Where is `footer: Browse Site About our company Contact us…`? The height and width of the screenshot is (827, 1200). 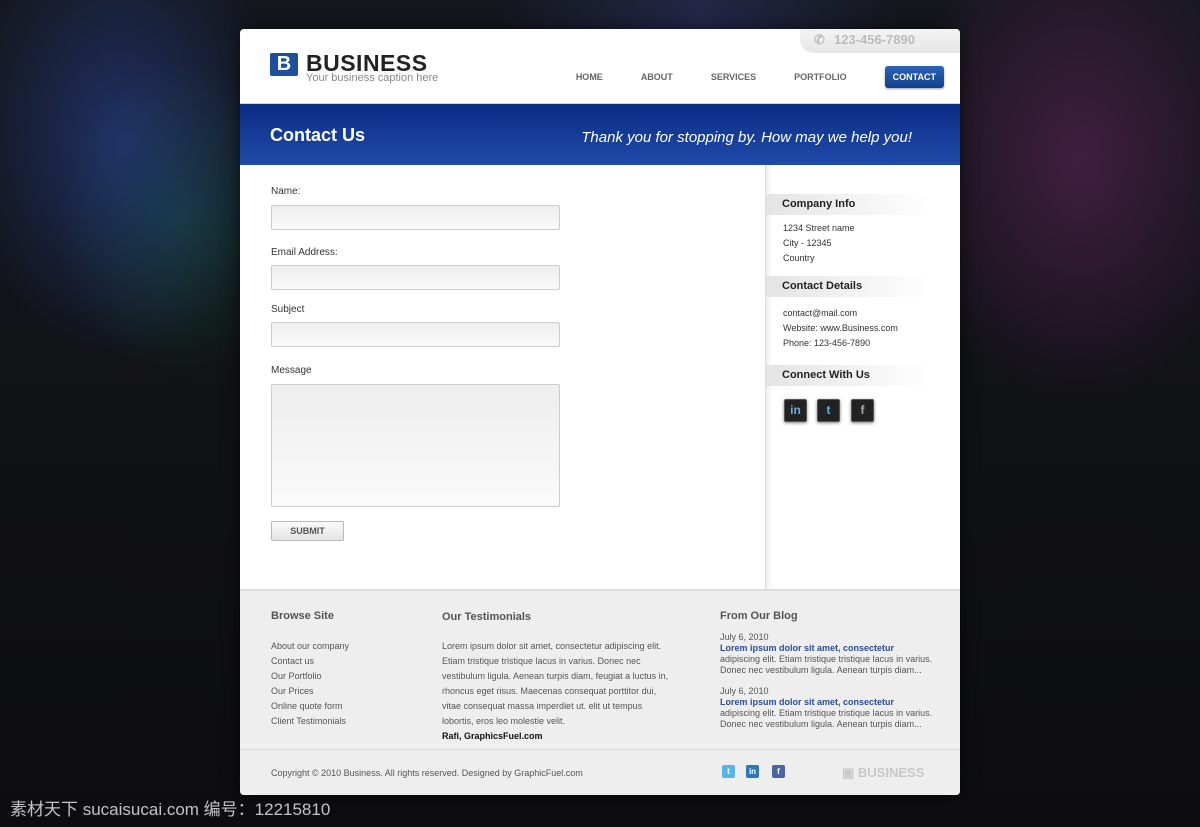
footer: Browse Site About our company Contact us… is located at coordinates (600, 692).